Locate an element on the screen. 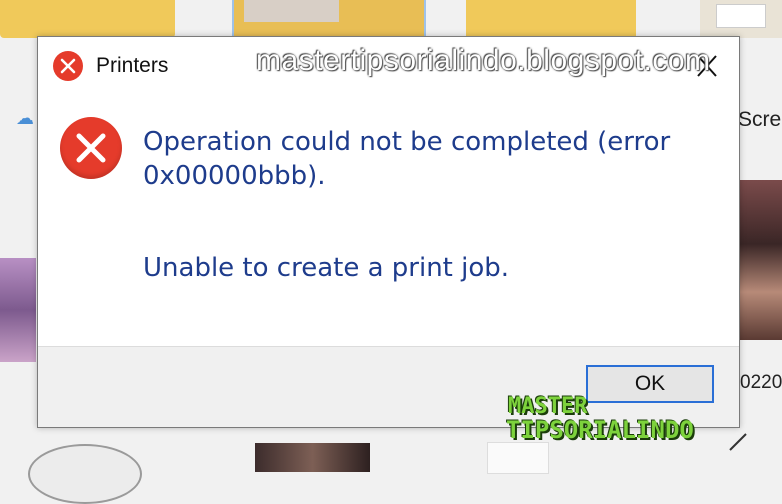 The width and height of the screenshot is (782, 504). file-label-partial: Scree is located at coordinates (760, 119).